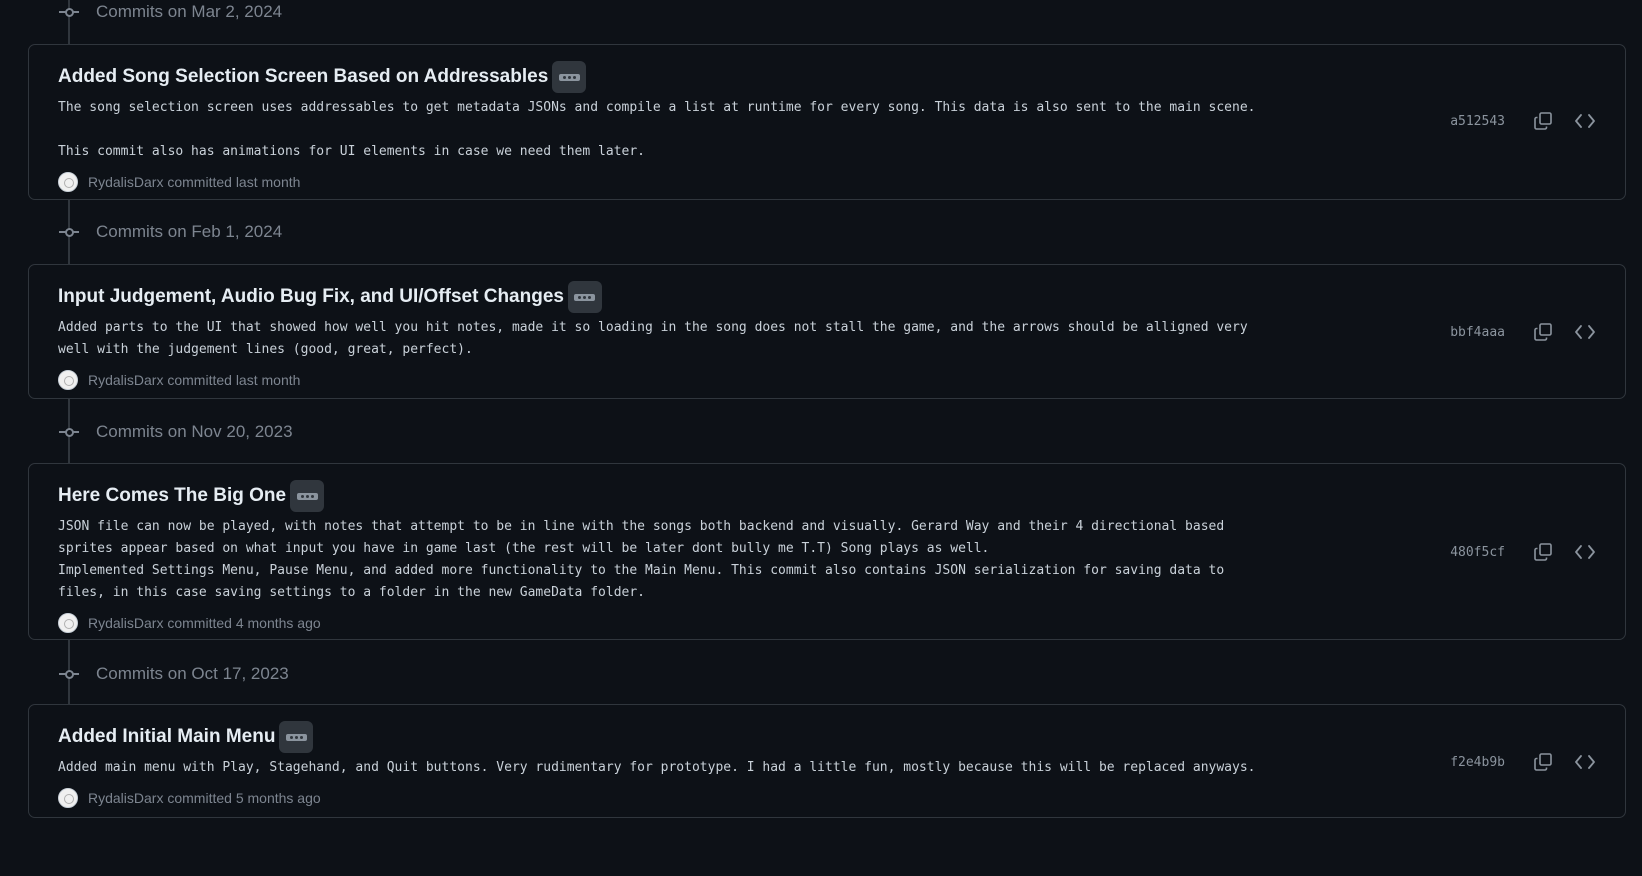 The width and height of the screenshot is (1642, 876). I want to click on commit-group-date: Commits on Nov 20, 2023, so click(194, 431).